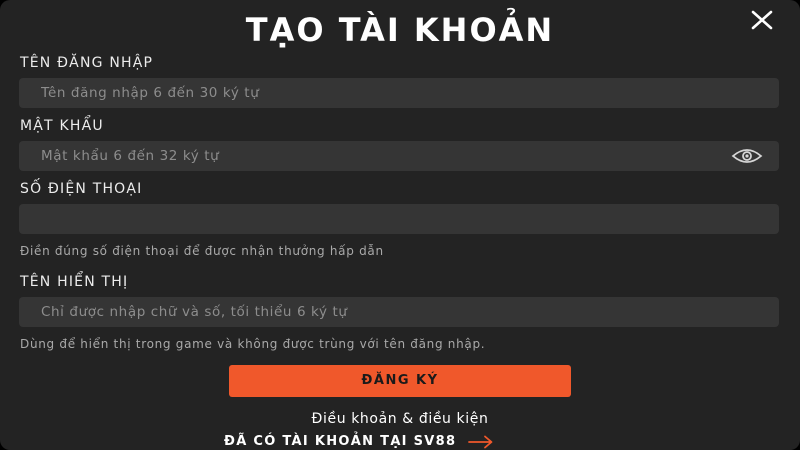 This screenshot has height=450, width=800. I want to click on display-name-input, so click(399, 312).